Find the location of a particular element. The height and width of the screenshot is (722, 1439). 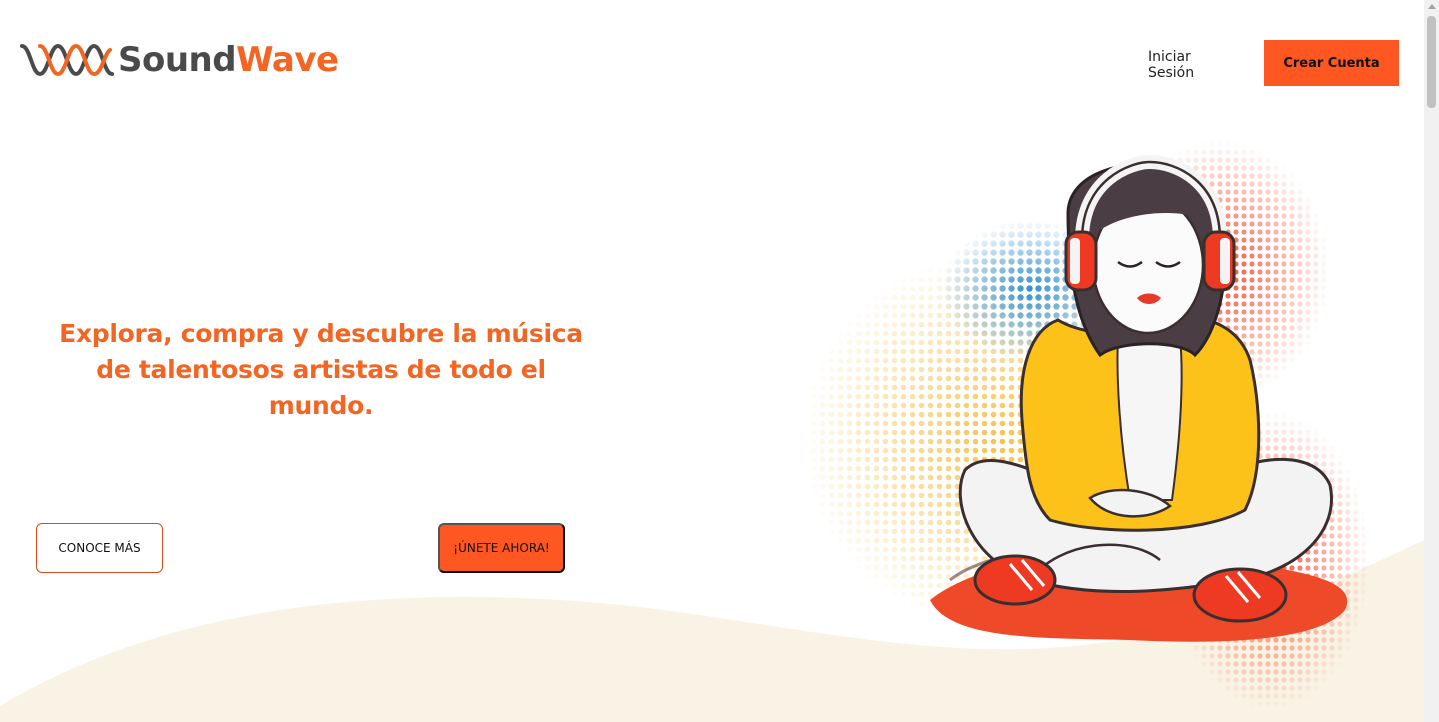

scroll-up-arrow-icon is located at coordinates (1432, 6).